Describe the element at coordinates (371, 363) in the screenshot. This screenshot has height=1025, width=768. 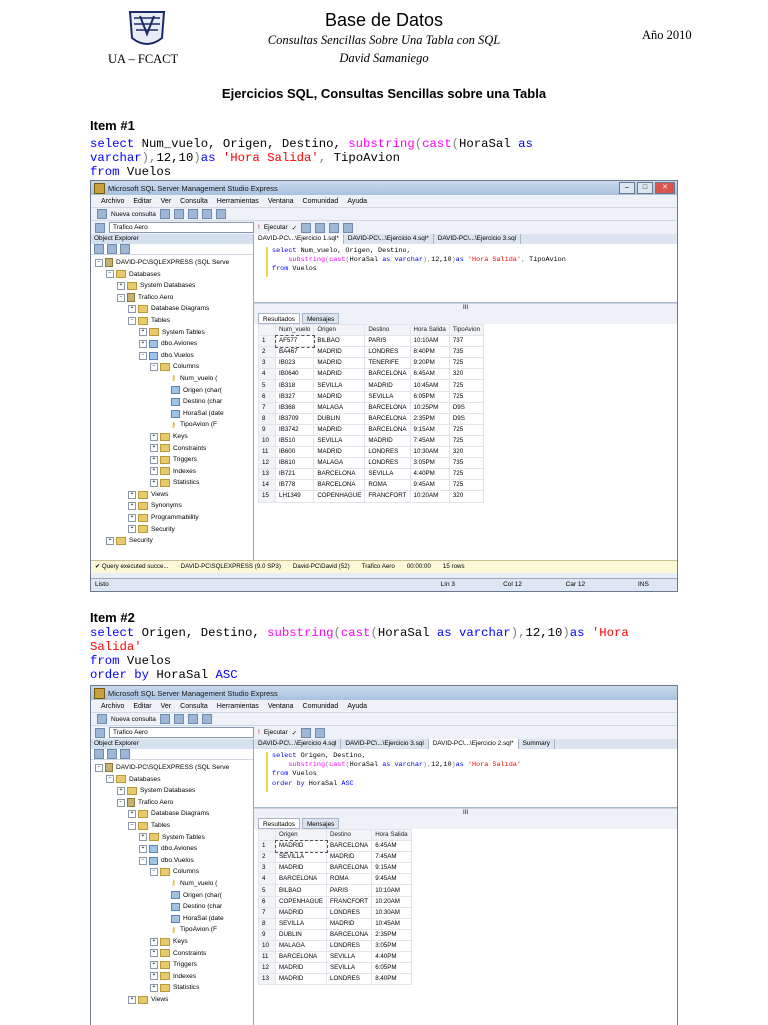
I see `table-row: 3 IB023 MADRID TENERIFE 9:20PM 725` at that location.